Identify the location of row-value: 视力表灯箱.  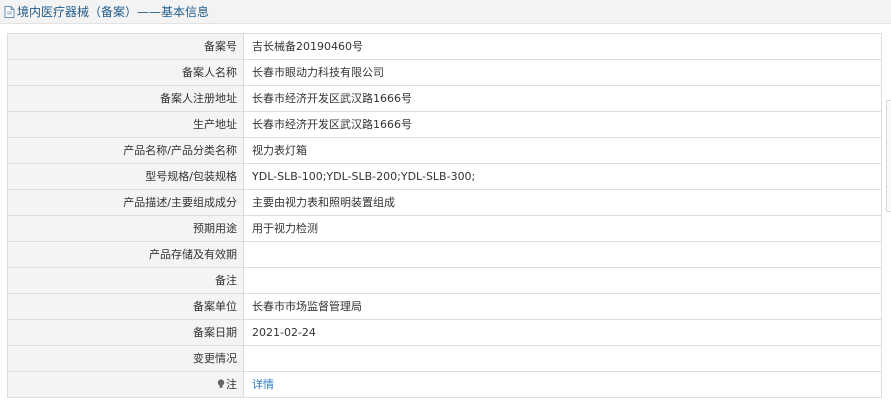
(562, 150).